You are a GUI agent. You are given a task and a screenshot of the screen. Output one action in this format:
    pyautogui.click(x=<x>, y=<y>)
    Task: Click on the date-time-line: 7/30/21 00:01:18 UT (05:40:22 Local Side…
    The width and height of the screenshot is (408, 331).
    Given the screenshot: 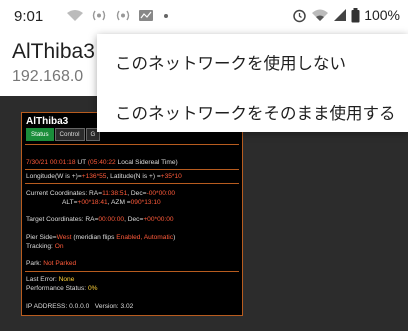 What is the action you would take?
    pyautogui.click(x=102, y=163)
    